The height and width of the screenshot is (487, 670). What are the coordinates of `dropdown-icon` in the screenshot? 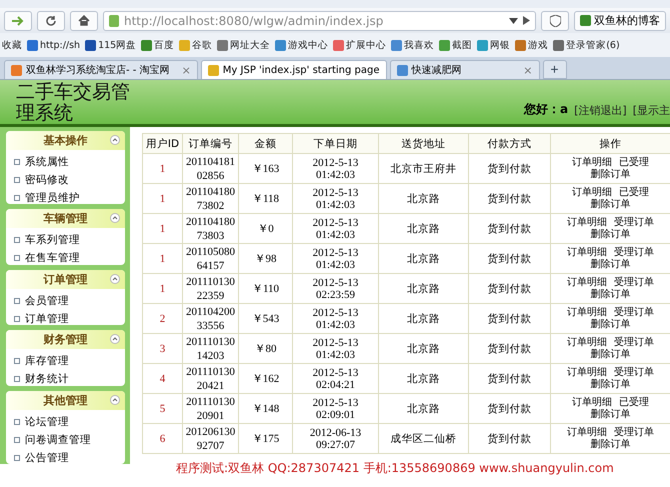 It's located at (513, 21).